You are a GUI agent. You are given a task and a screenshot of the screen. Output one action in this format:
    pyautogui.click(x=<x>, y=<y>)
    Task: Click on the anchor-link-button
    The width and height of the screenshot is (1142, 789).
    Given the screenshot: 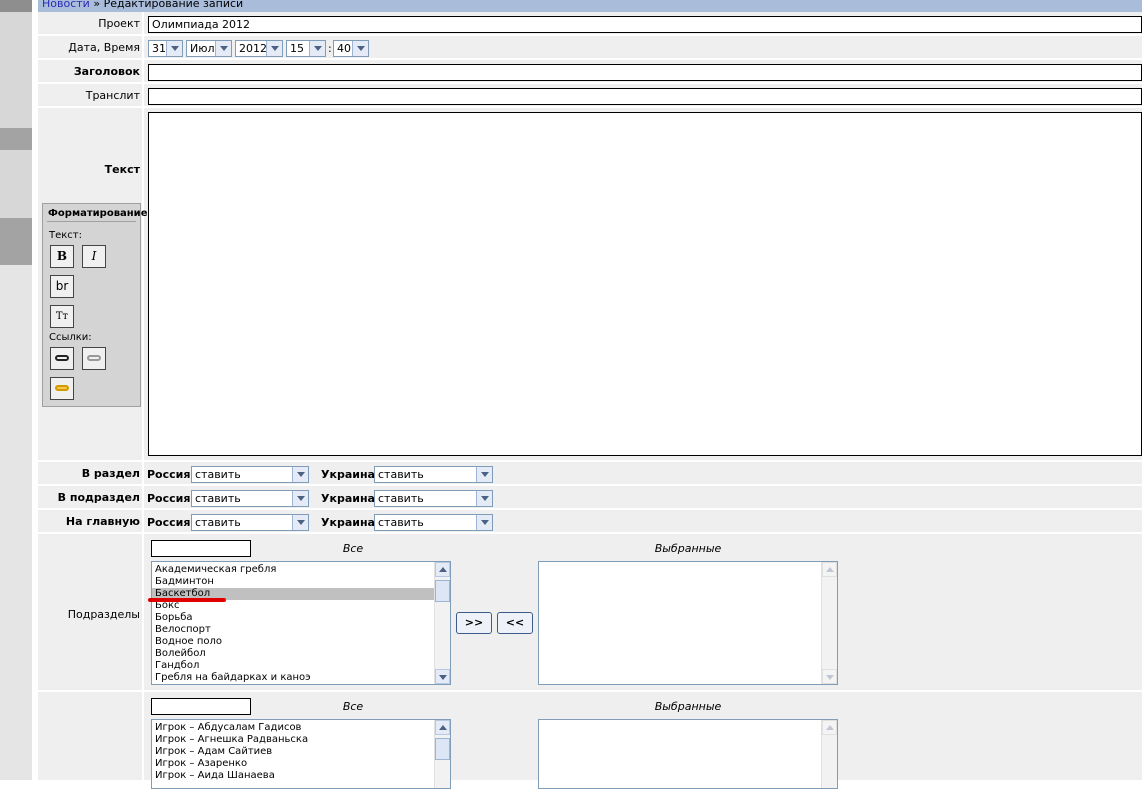 What is the action you would take?
    pyautogui.click(x=62, y=388)
    